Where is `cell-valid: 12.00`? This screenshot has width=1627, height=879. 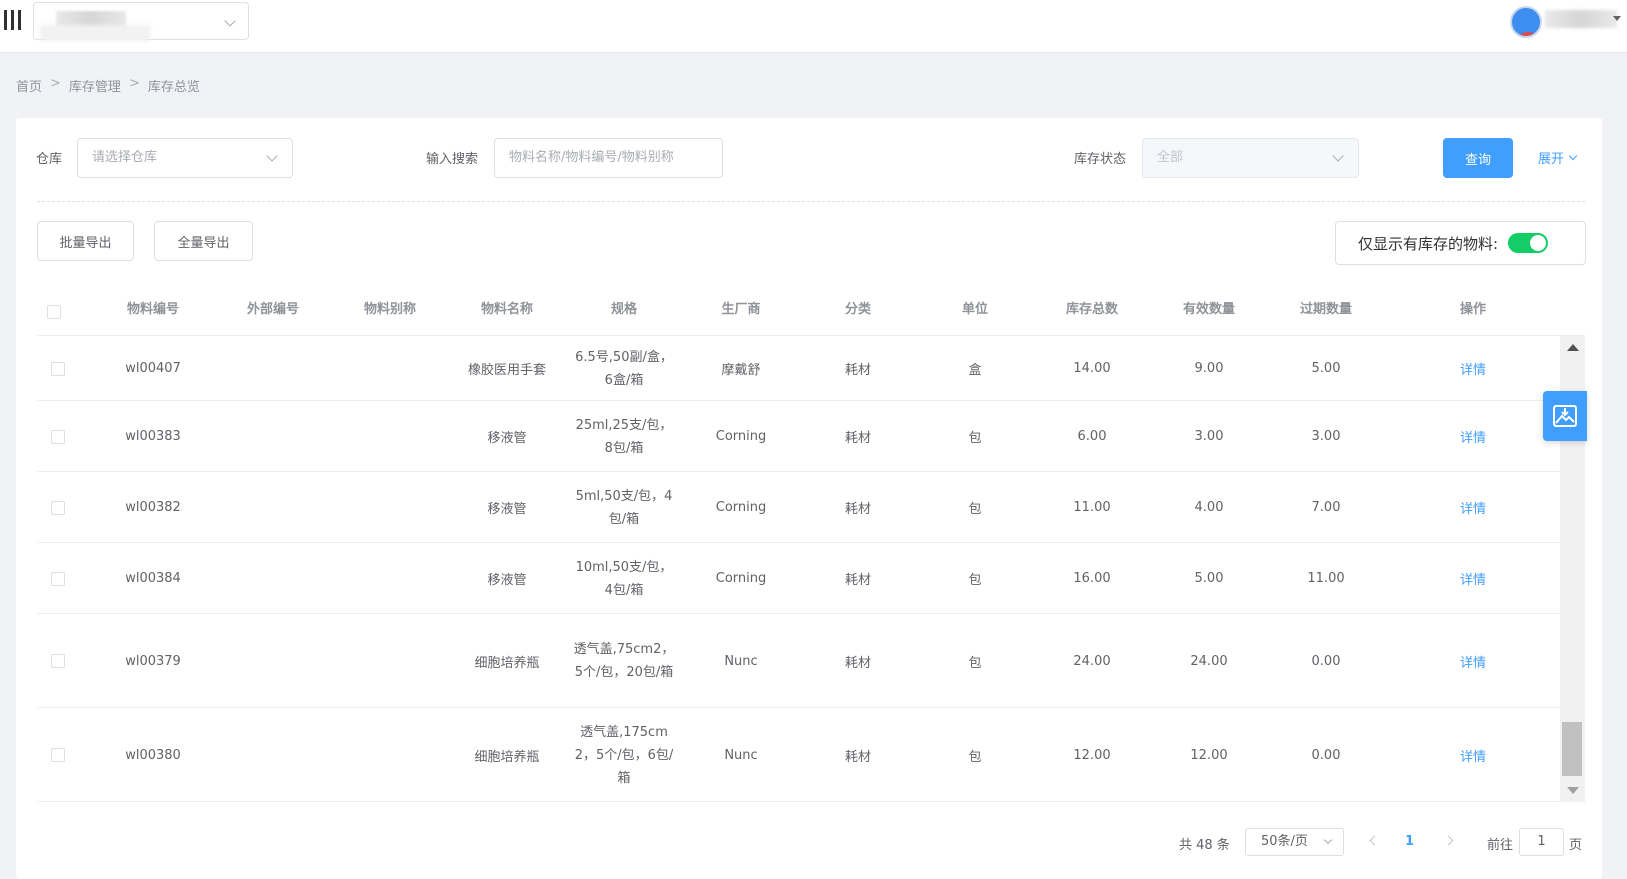
cell-valid: 12.00 is located at coordinates (1209, 755).